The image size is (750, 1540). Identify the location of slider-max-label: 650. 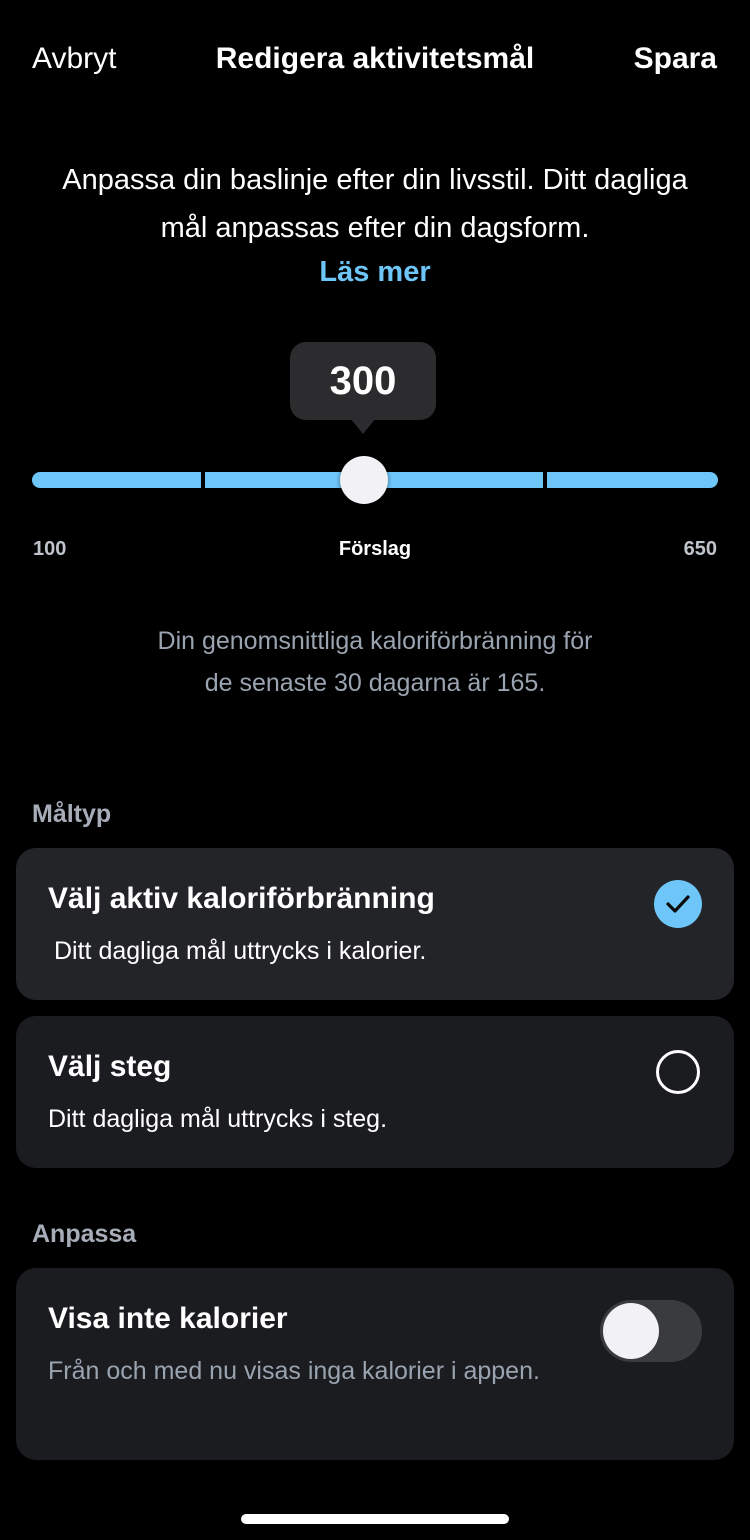
(700, 549).